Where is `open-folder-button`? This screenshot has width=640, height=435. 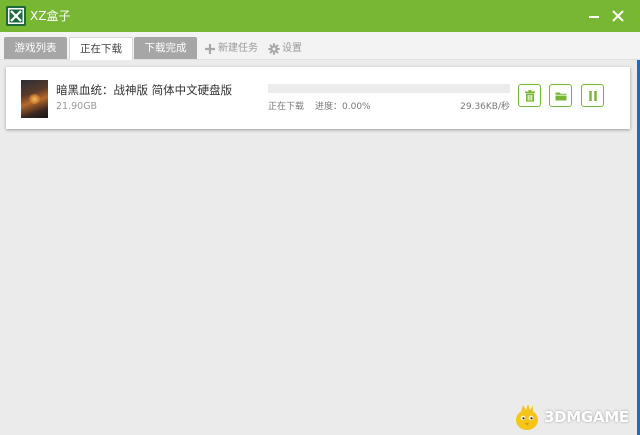
open-folder-button is located at coordinates (560, 95).